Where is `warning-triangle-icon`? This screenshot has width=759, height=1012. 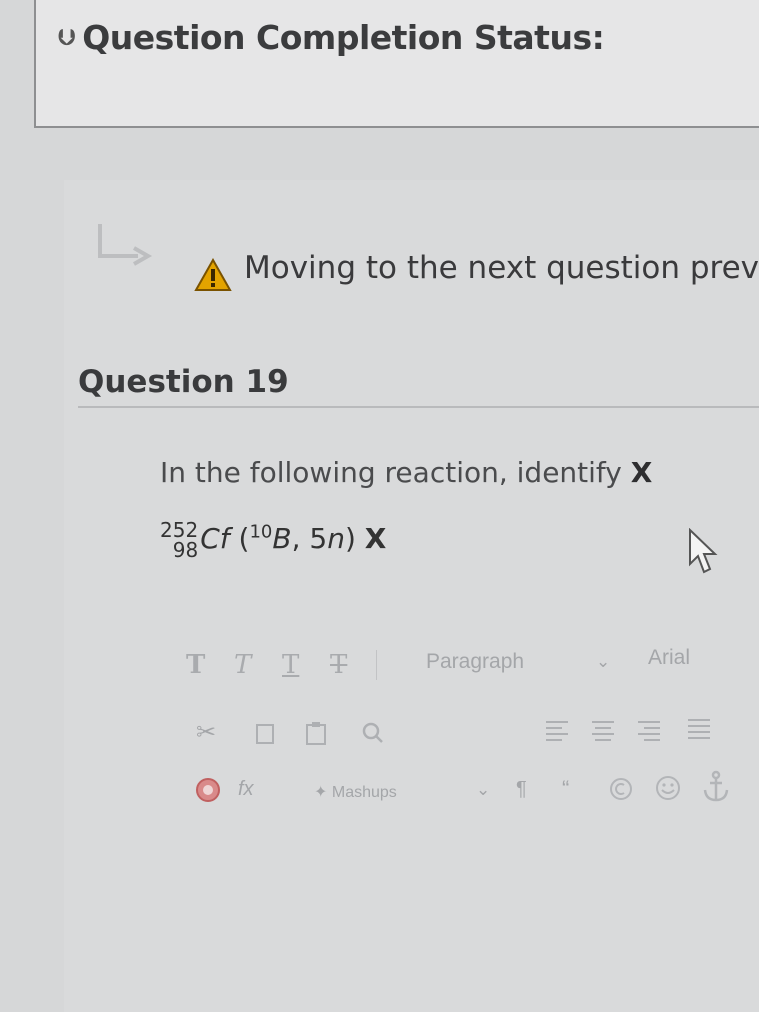
warning-triangle-icon is located at coordinates (213, 274).